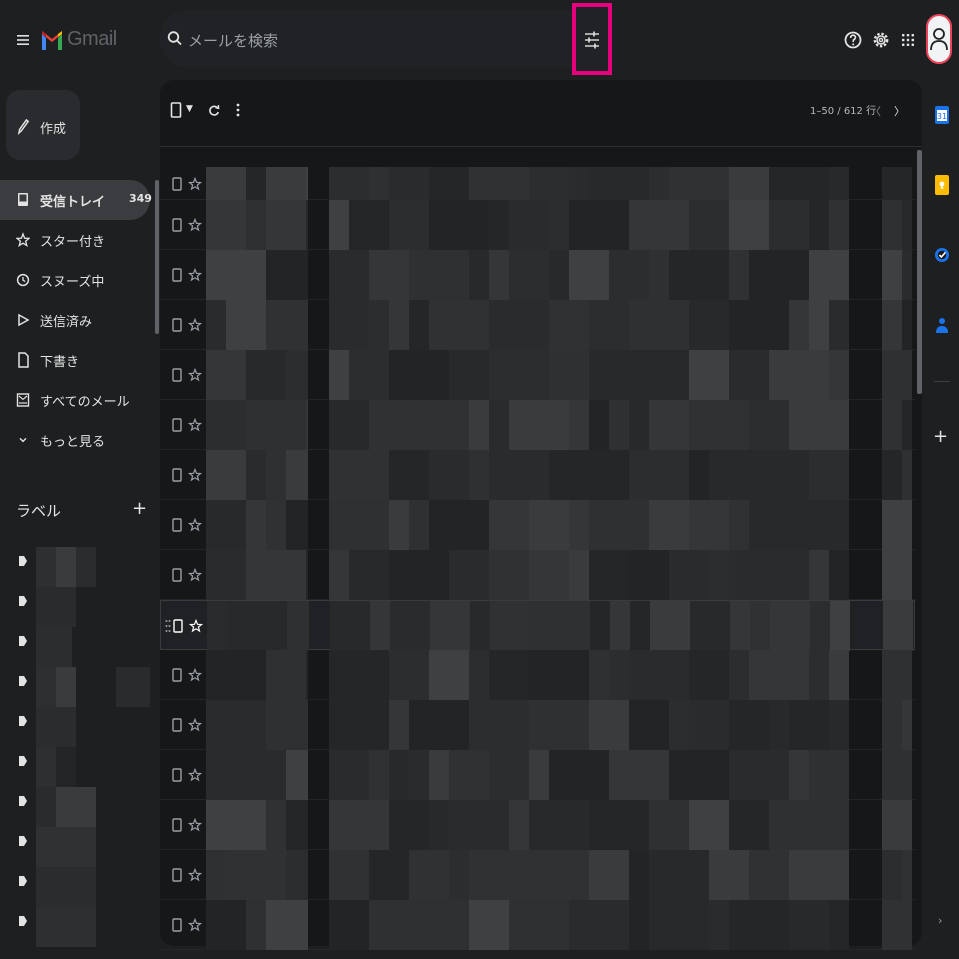  Describe the element at coordinates (168, 626) in the screenshot. I see `drag-handle-icon` at that location.